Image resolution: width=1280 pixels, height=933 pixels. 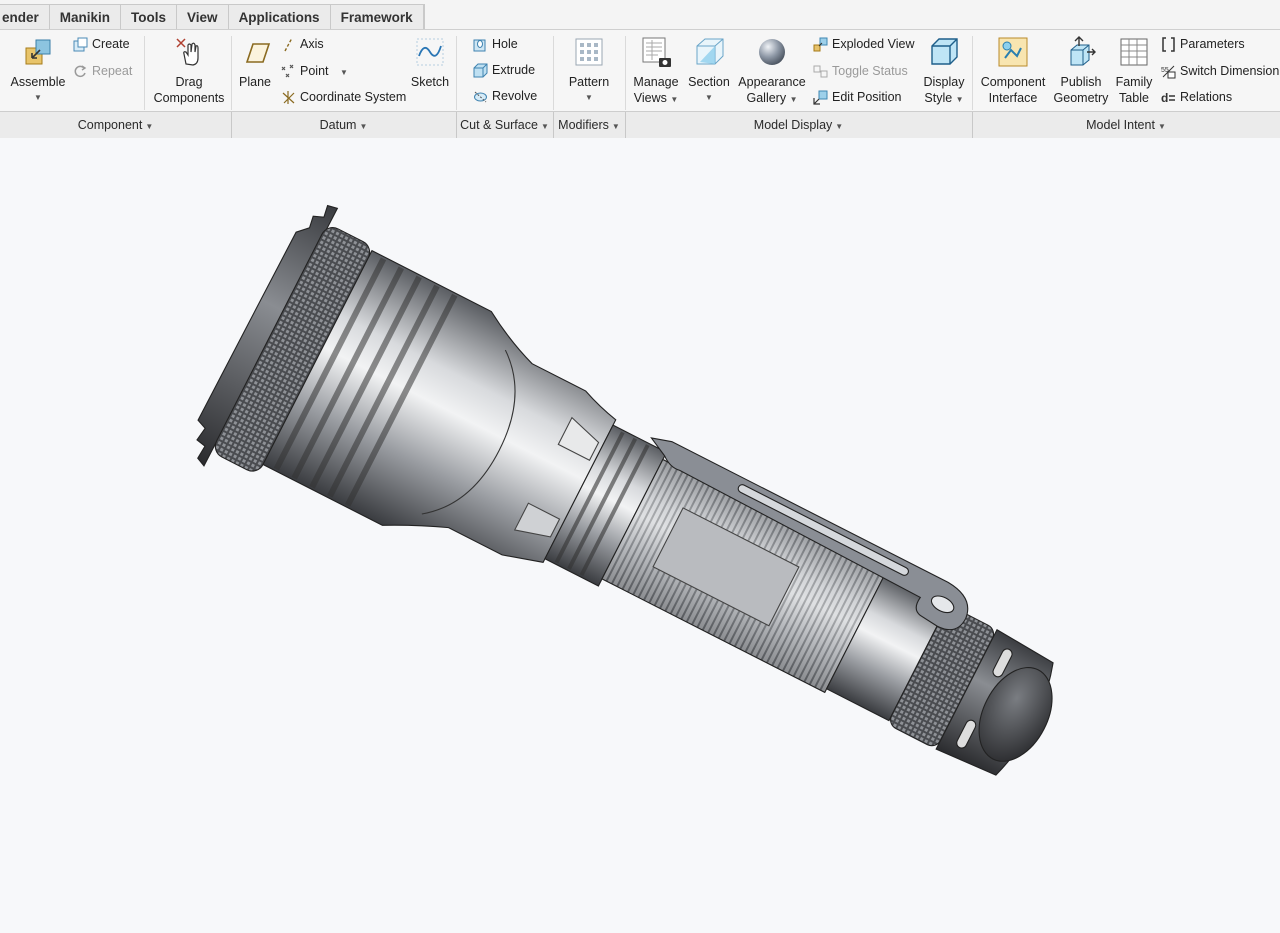 I want to click on revolve-icon, so click(x=480, y=97).